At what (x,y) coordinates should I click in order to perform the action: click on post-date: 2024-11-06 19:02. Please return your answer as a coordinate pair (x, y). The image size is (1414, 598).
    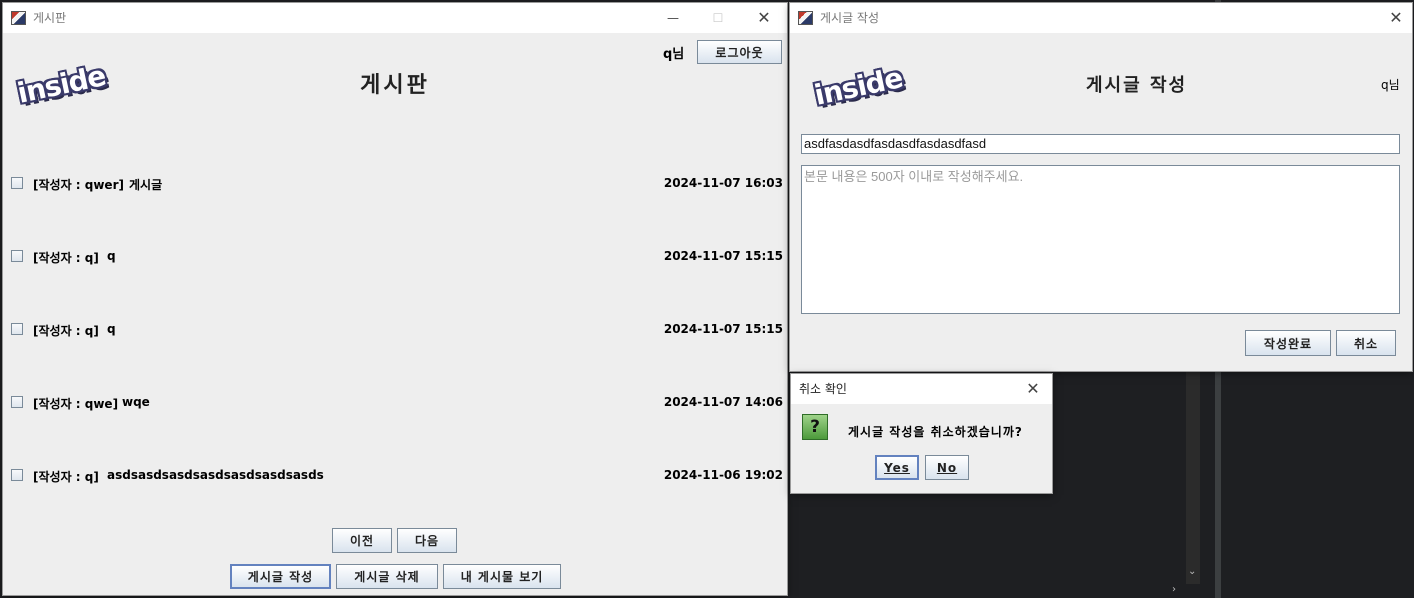
    Looking at the image, I should click on (723, 475).